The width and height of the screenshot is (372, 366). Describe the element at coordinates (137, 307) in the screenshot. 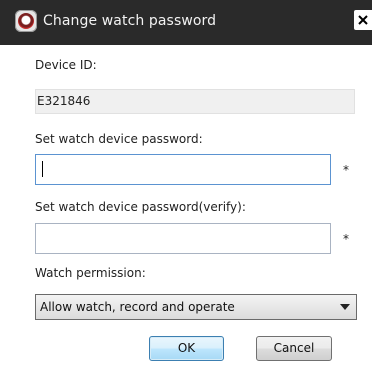

I see `permission-selected-value: Allow watch, record and operate` at that location.